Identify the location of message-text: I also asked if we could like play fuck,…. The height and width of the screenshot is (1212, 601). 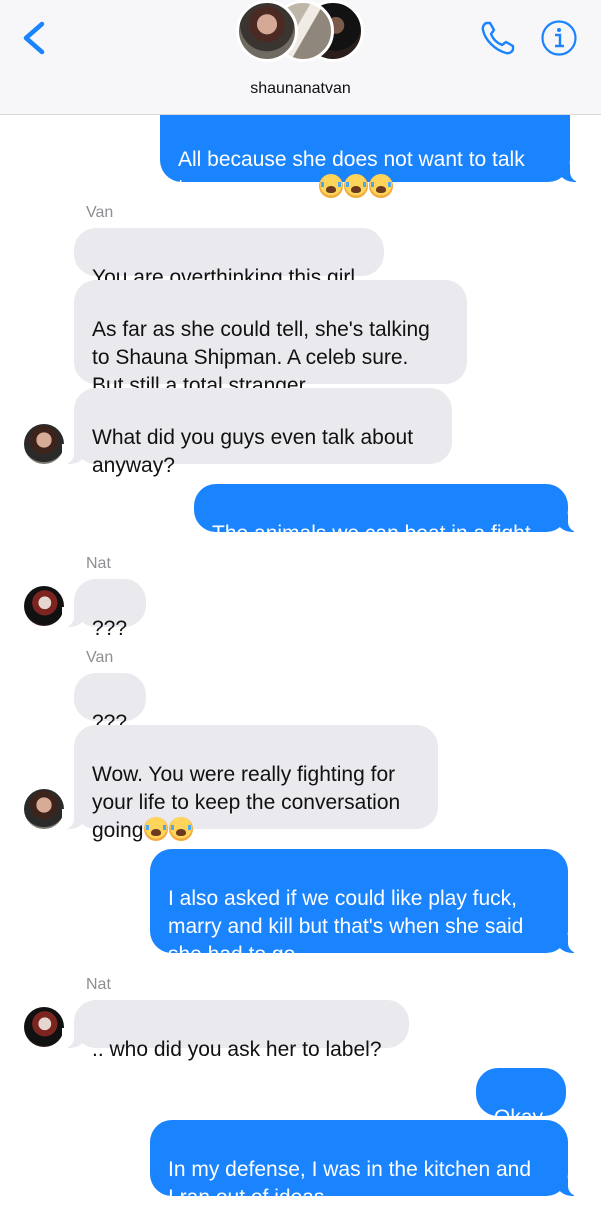
(346, 926).